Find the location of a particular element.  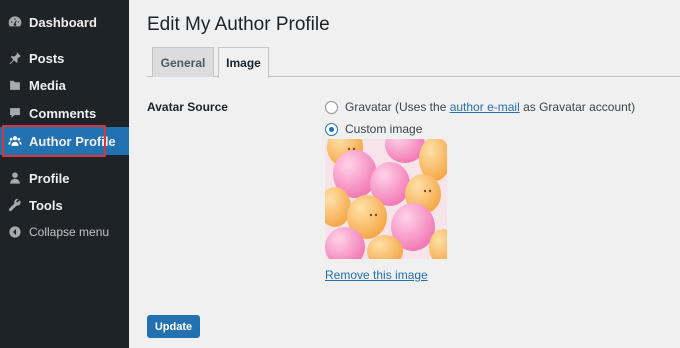

collapse-icon is located at coordinates (15, 232).